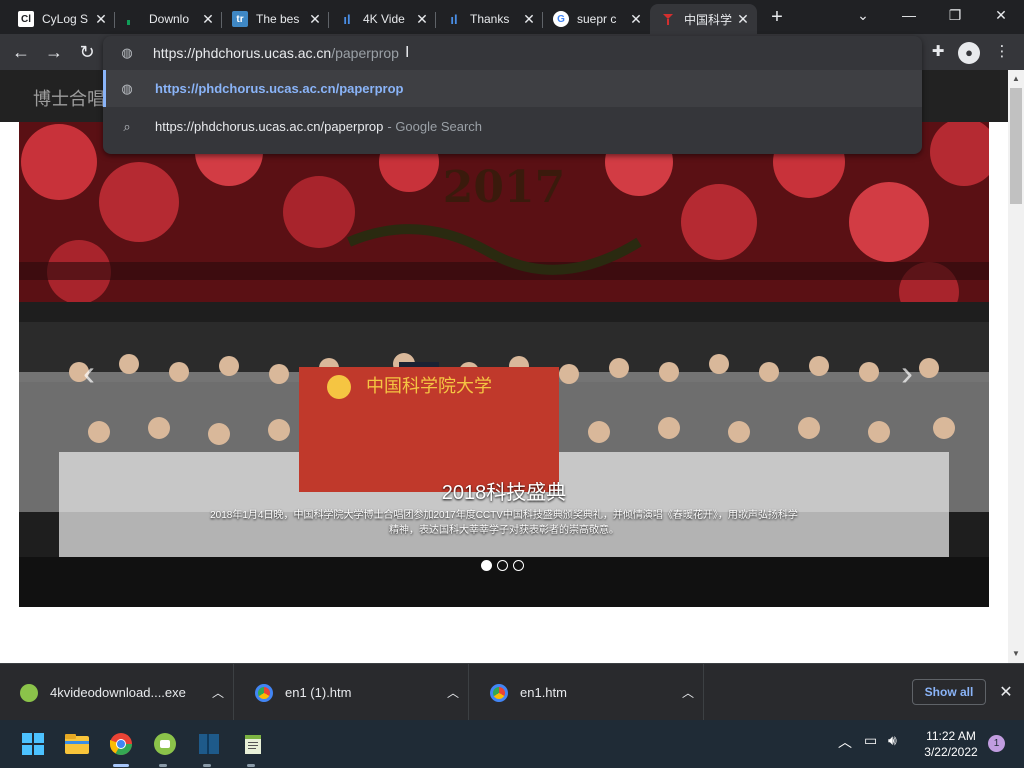  I want to click on scroll-thumb, so click(1016, 146).